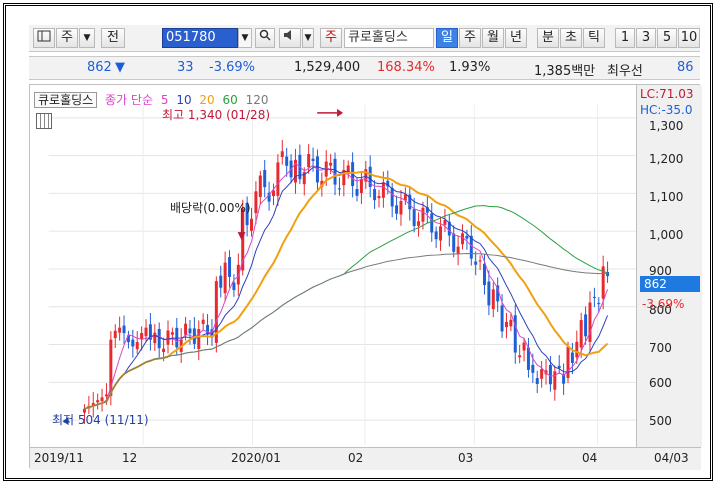 This screenshot has height=488, width=720. Describe the element at coordinates (470, 38) in the screenshot. I see `tab-period-week: 주` at that location.